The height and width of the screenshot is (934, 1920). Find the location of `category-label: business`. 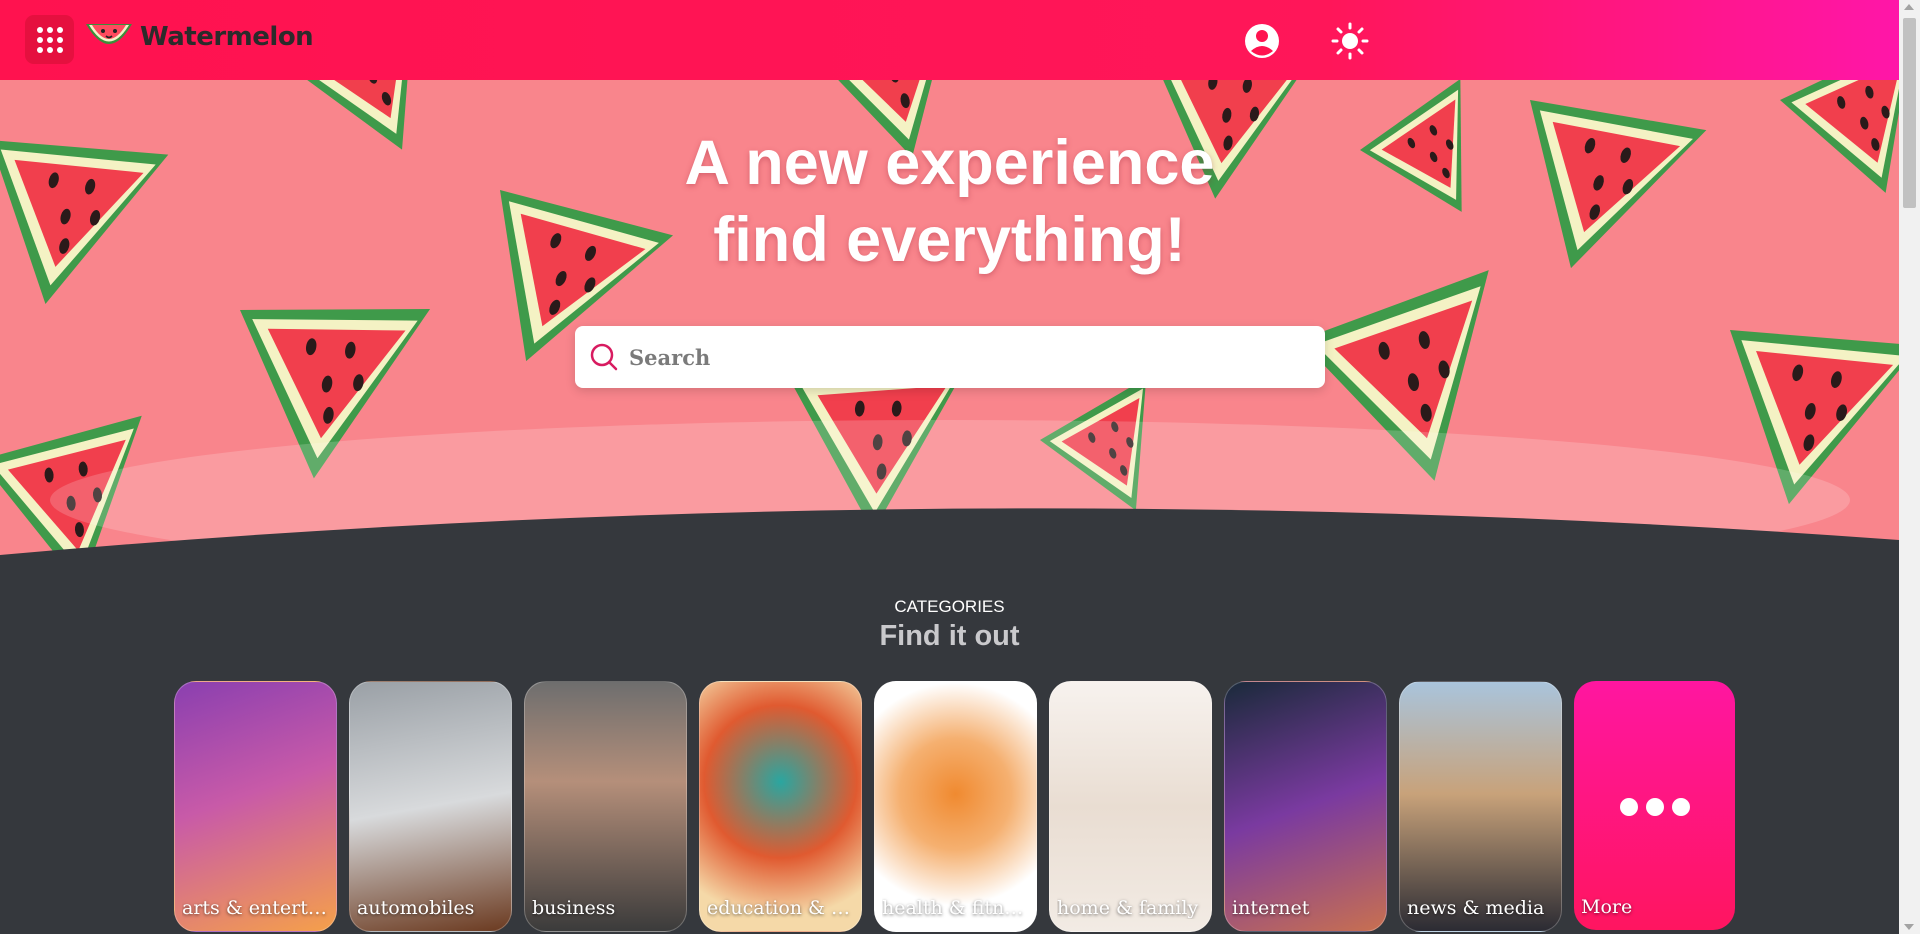

category-label: business is located at coordinates (574, 908).